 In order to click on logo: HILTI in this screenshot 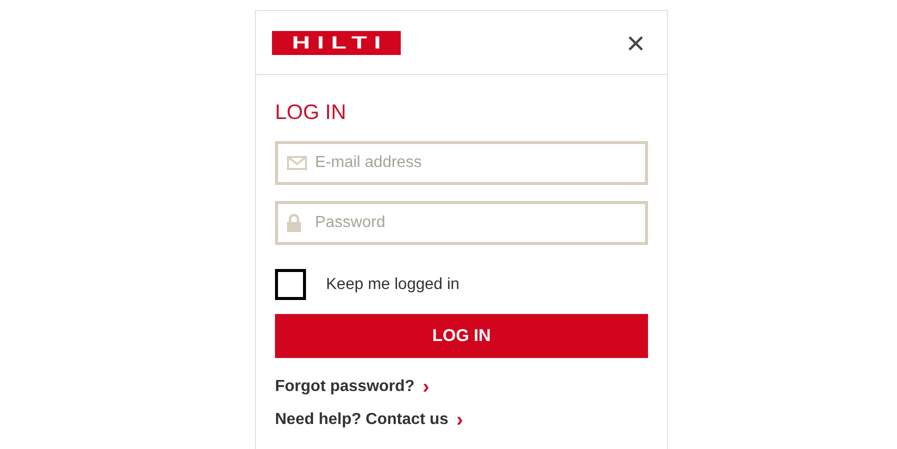, I will do `click(336, 42)`.